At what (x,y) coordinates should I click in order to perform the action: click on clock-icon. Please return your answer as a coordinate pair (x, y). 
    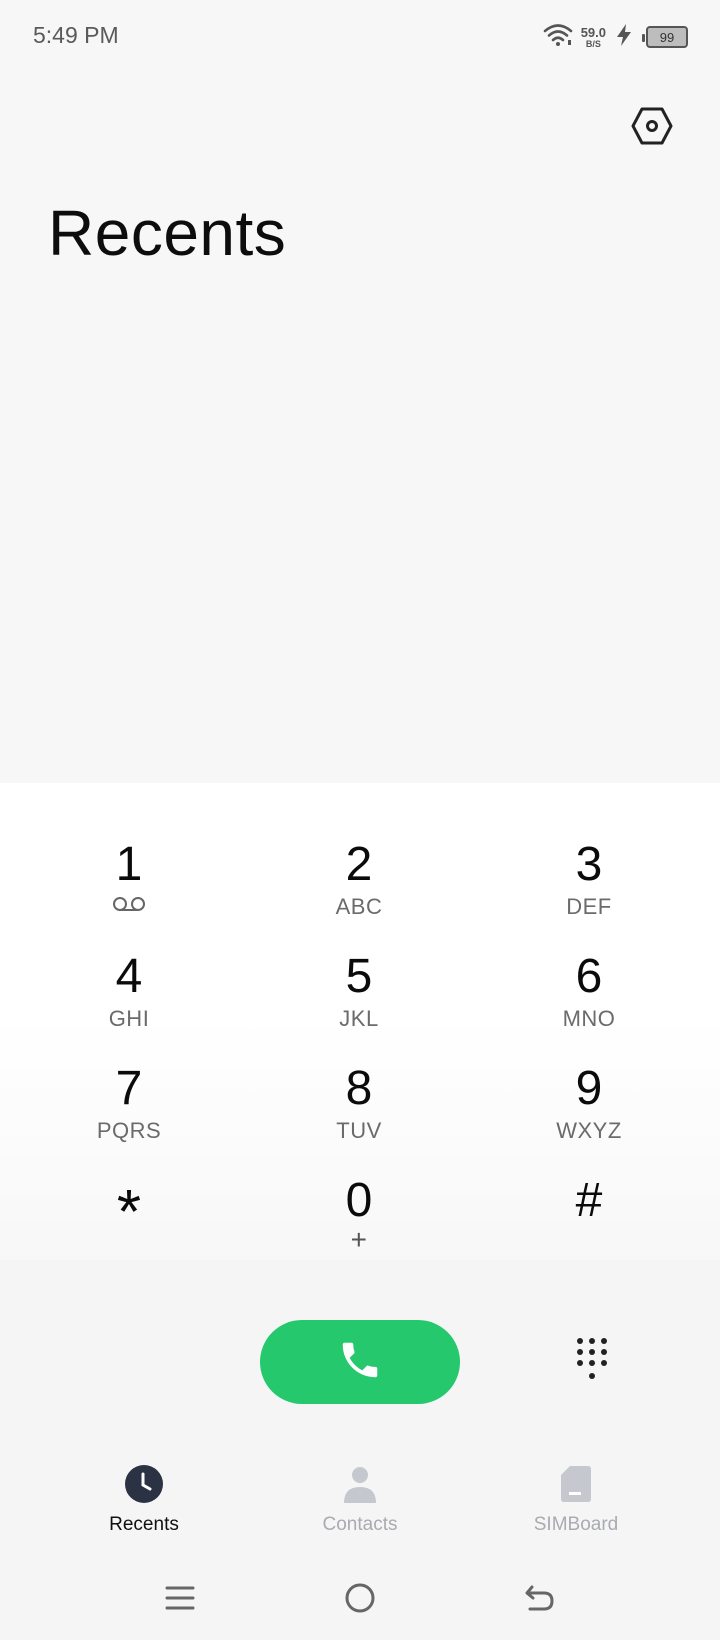
    Looking at the image, I should click on (144, 1484).